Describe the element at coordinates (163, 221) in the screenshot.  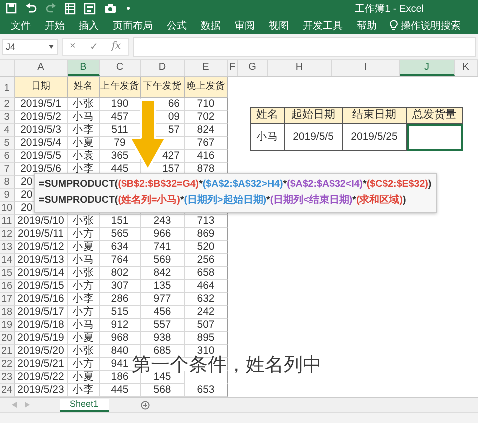
I see `table-cell: 243` at that location.